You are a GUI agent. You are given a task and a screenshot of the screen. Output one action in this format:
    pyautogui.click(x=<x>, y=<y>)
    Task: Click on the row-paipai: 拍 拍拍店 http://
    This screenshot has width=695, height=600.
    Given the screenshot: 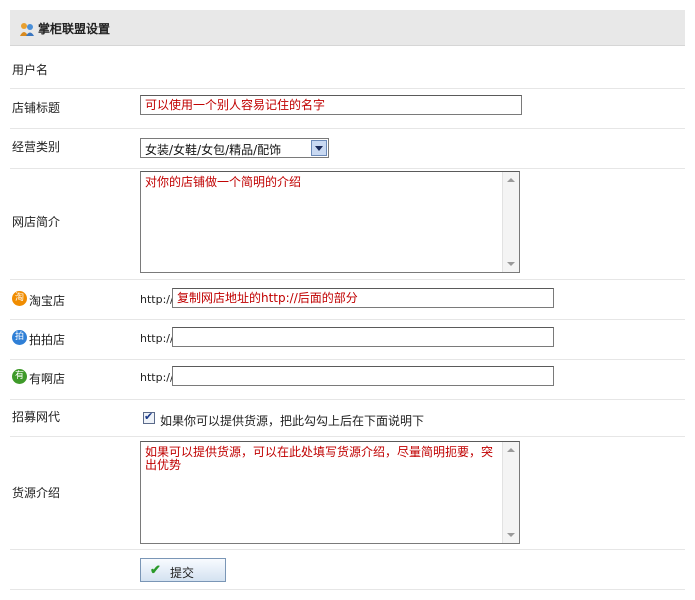 What is the action you would take?
    pyautogui.click(x=347, y=340)
    